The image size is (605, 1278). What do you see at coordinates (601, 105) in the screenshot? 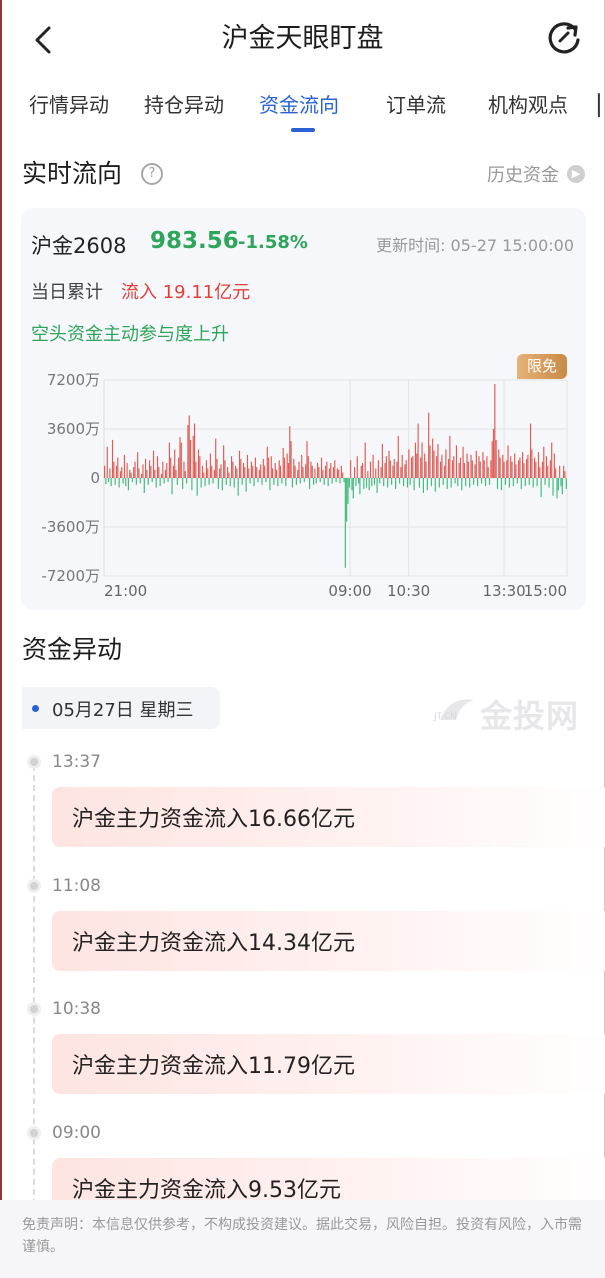
I see `tab-more-partial: ▏` at bounding box center [601, 105].